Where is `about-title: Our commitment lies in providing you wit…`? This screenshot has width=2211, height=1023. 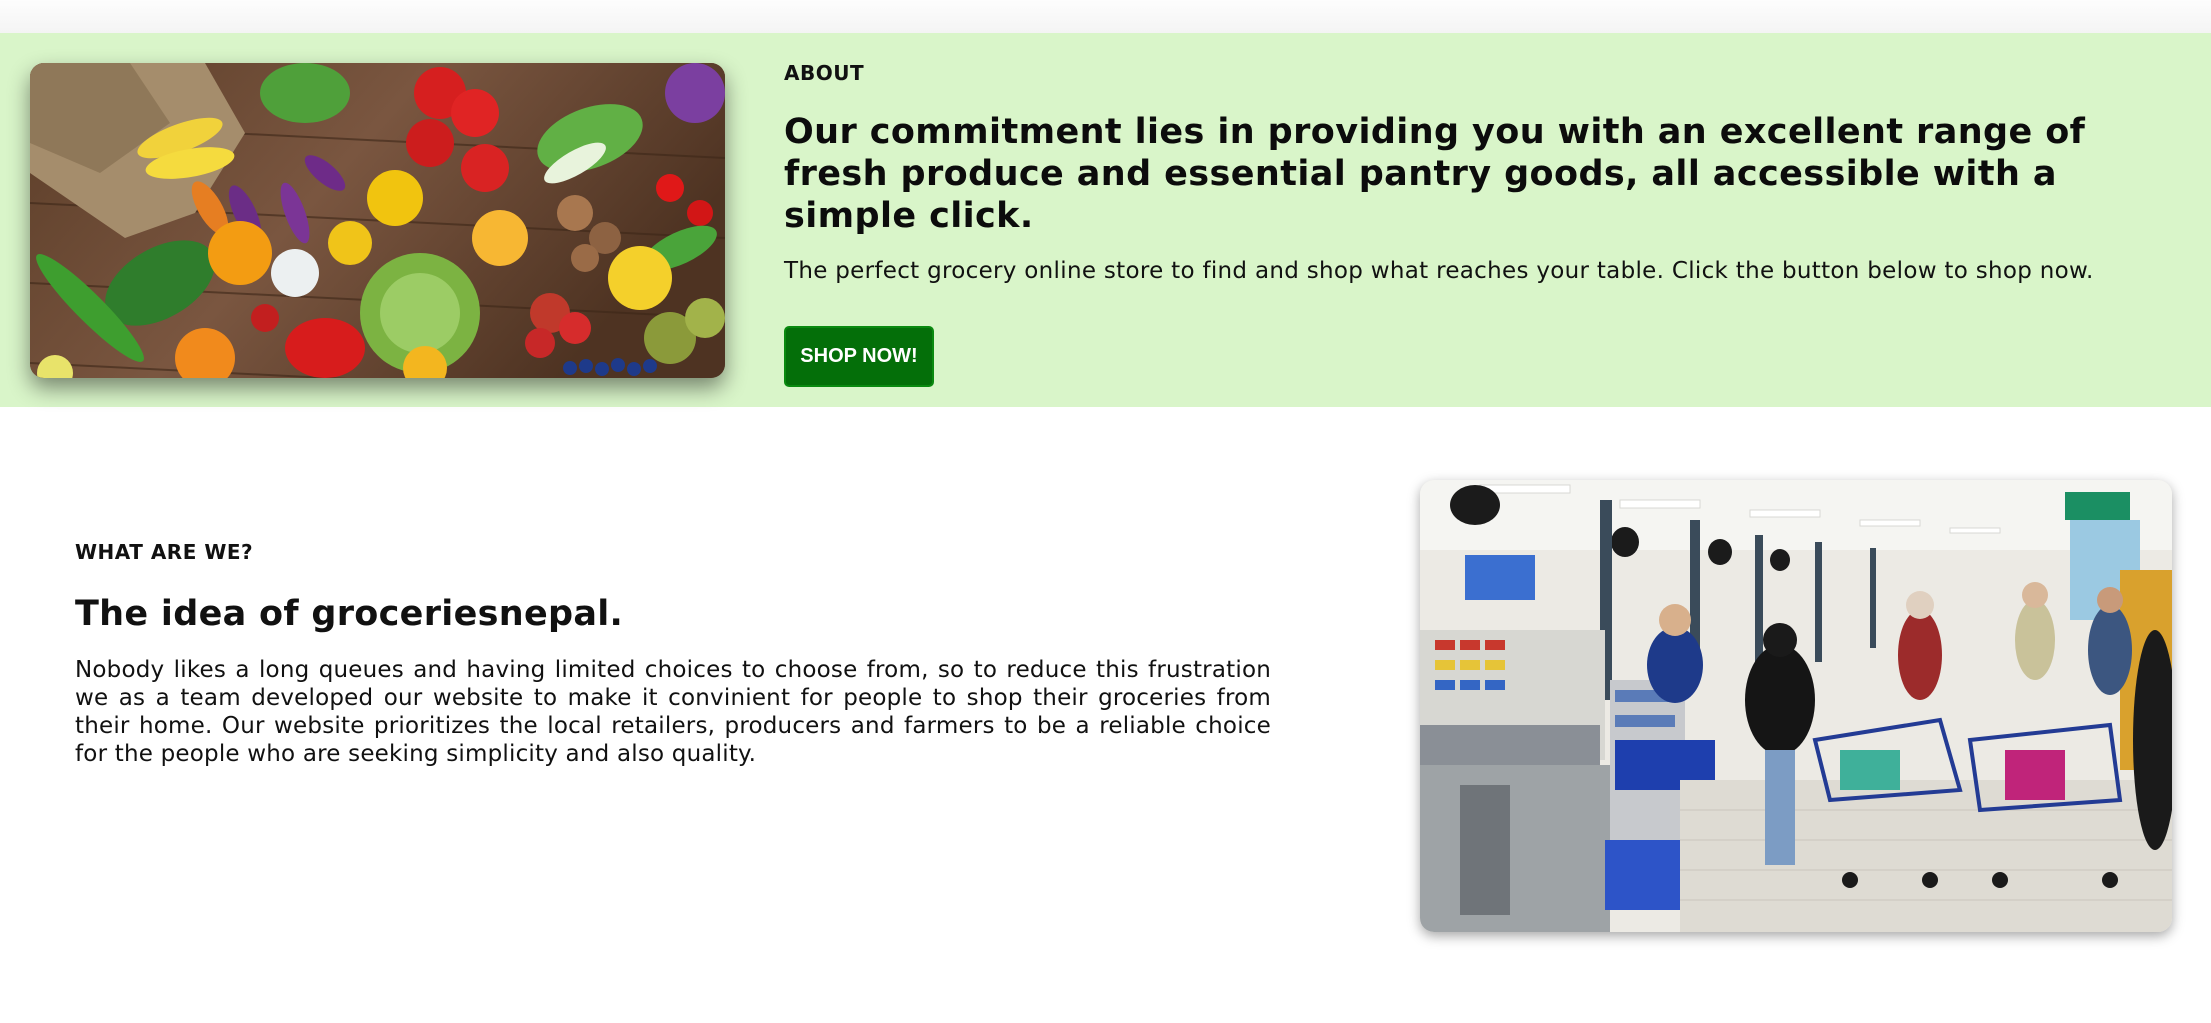 about-title: Our commitment lies in providing you wit… is located at coordinates (1435, 174).